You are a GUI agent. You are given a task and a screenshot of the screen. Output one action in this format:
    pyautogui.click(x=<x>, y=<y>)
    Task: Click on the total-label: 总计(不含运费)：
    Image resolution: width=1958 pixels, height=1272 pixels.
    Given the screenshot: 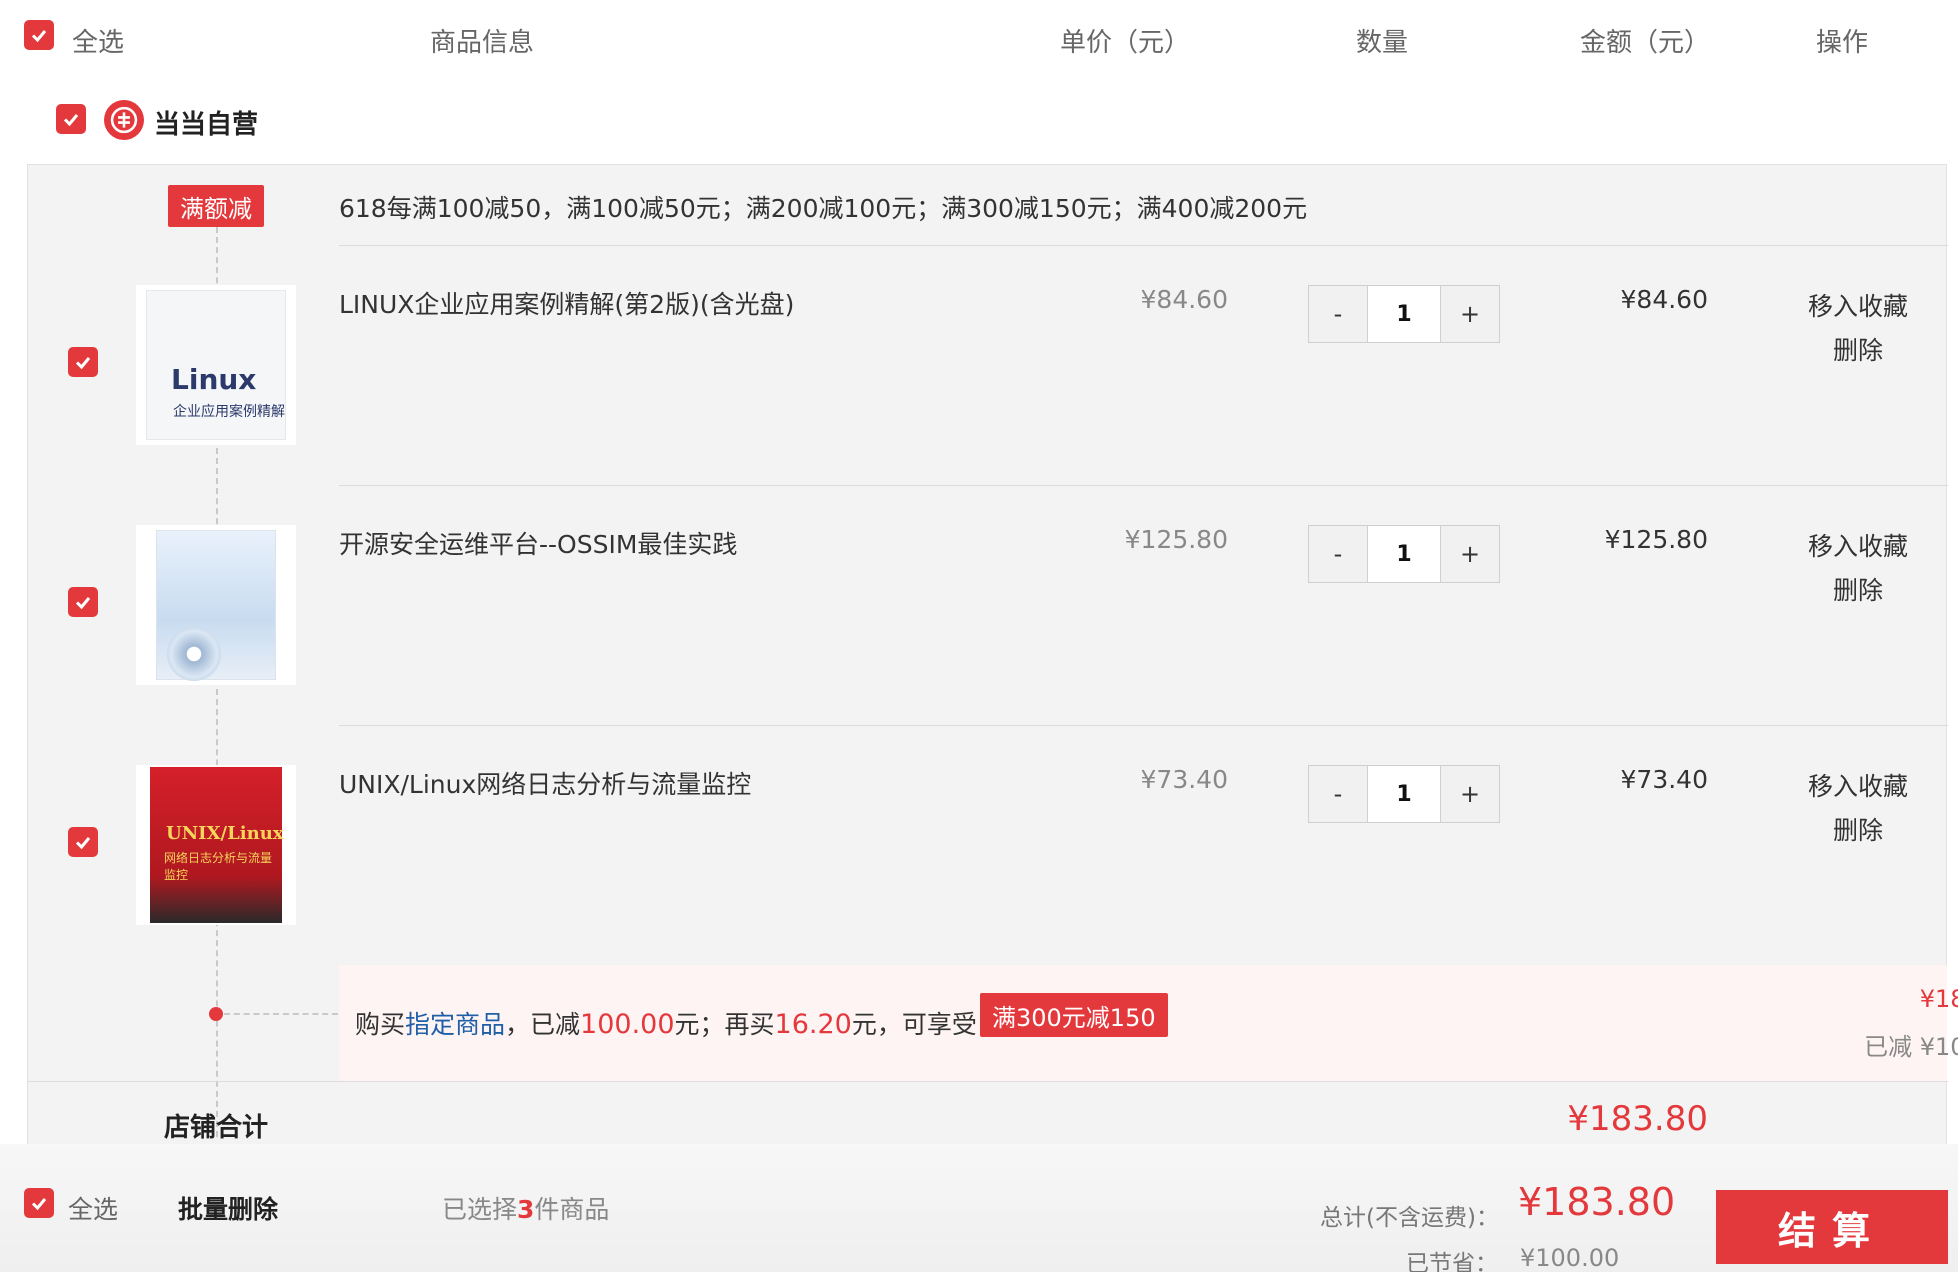 What is the action you would take?
    pyautogui.click(x=1409, y=1218)
    